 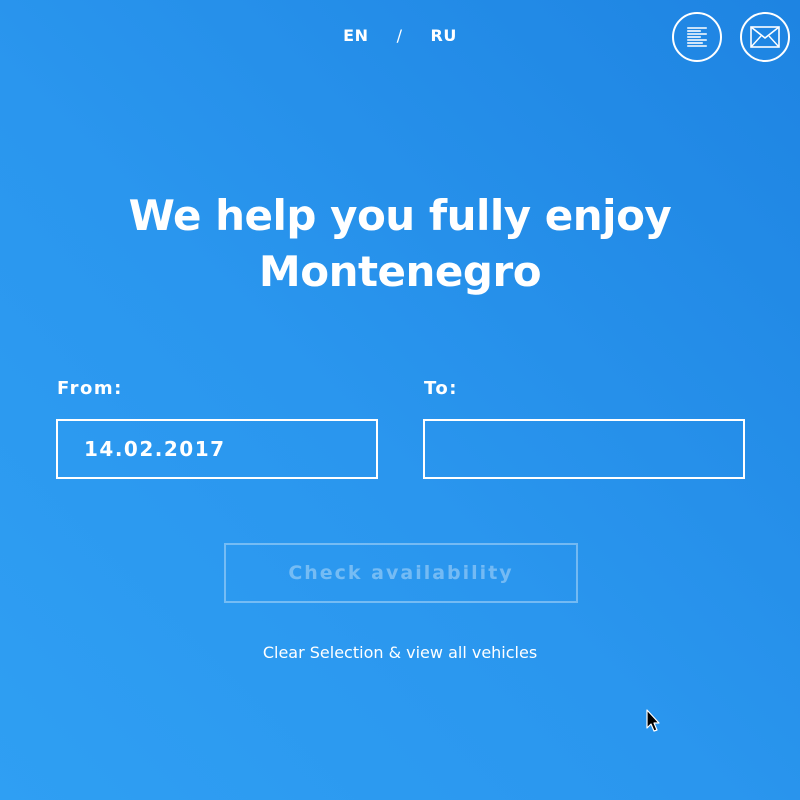 What do you see at coordinates (653, 720) in the screenshot?
I see `mouse-cursor-icon` at bounding box center [653, 720].